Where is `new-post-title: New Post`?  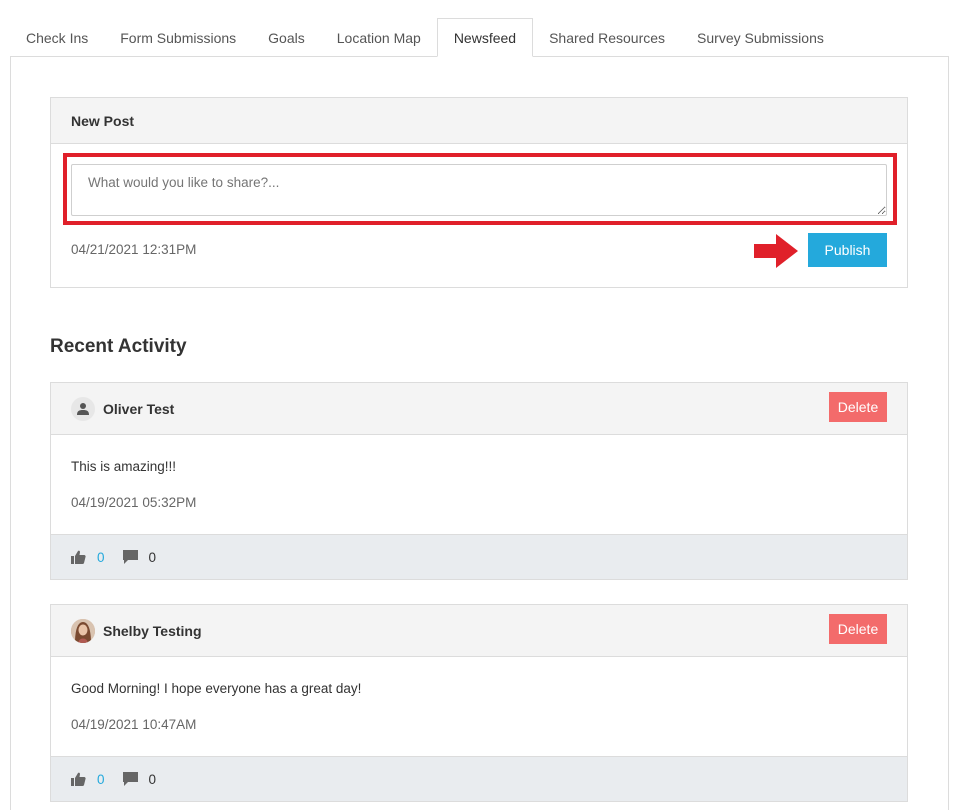 new-post-title: New Post is located at coordinates (479, 121).